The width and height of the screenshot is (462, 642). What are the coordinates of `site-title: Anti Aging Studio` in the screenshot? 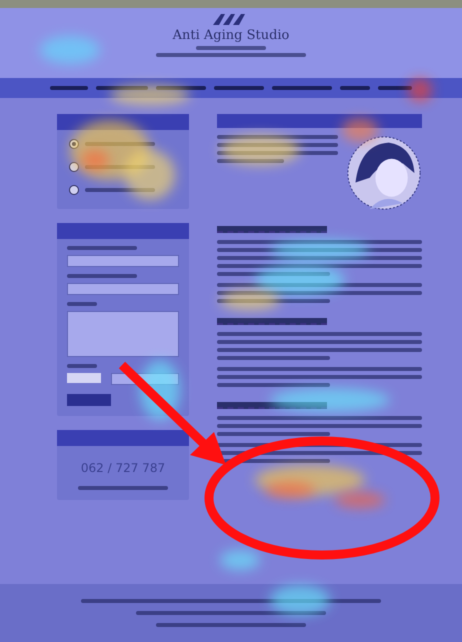 It's located at (231, 36).